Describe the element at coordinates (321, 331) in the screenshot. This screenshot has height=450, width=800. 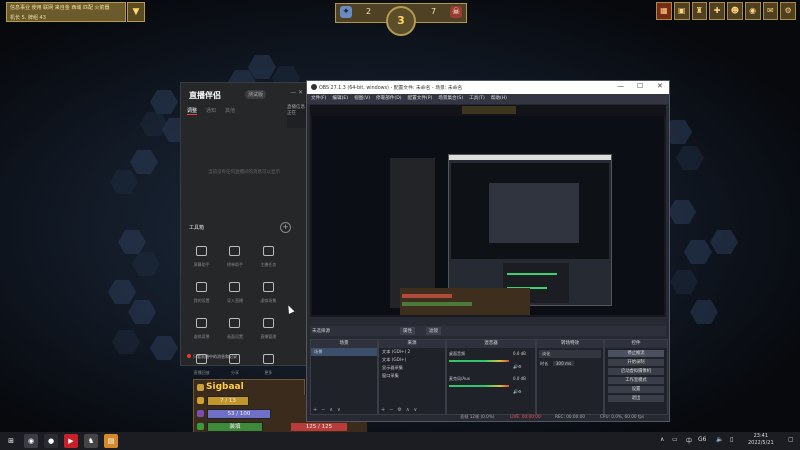
I see `no-source-label: 未选择源` at that location.